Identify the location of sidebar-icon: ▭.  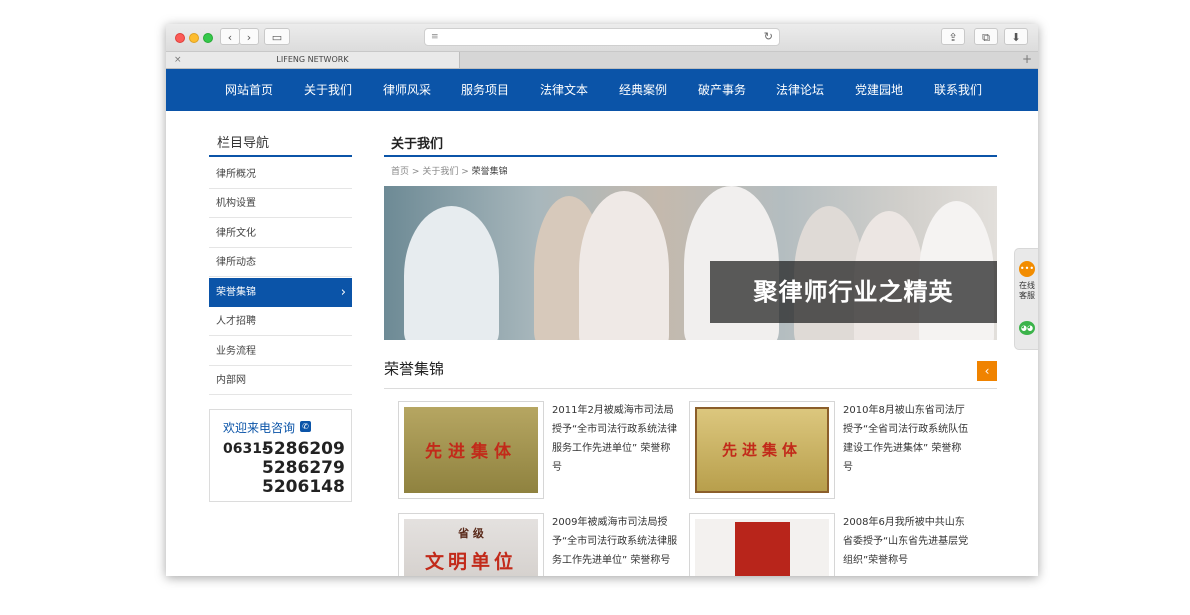
(277, 37).